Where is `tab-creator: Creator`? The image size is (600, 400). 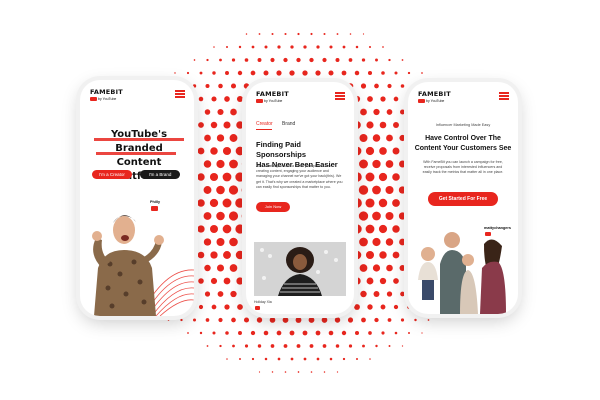
tab-creator: Creator is located at coordinates (264, 124).